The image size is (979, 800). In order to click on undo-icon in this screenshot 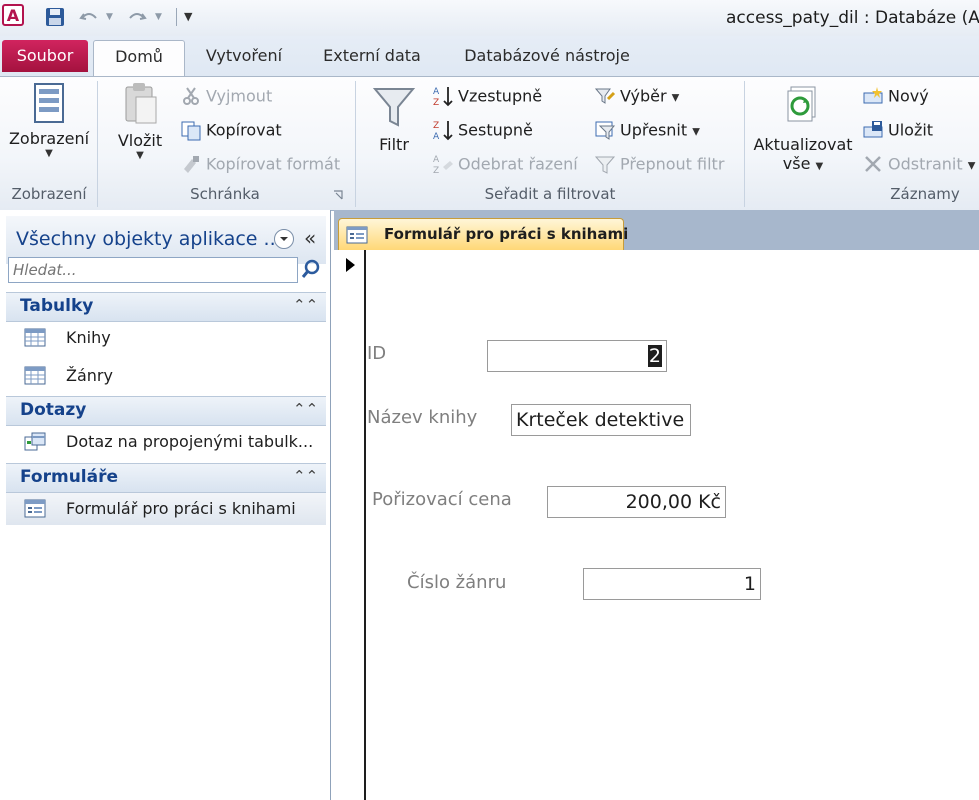, I will do `click(89, 17)`.